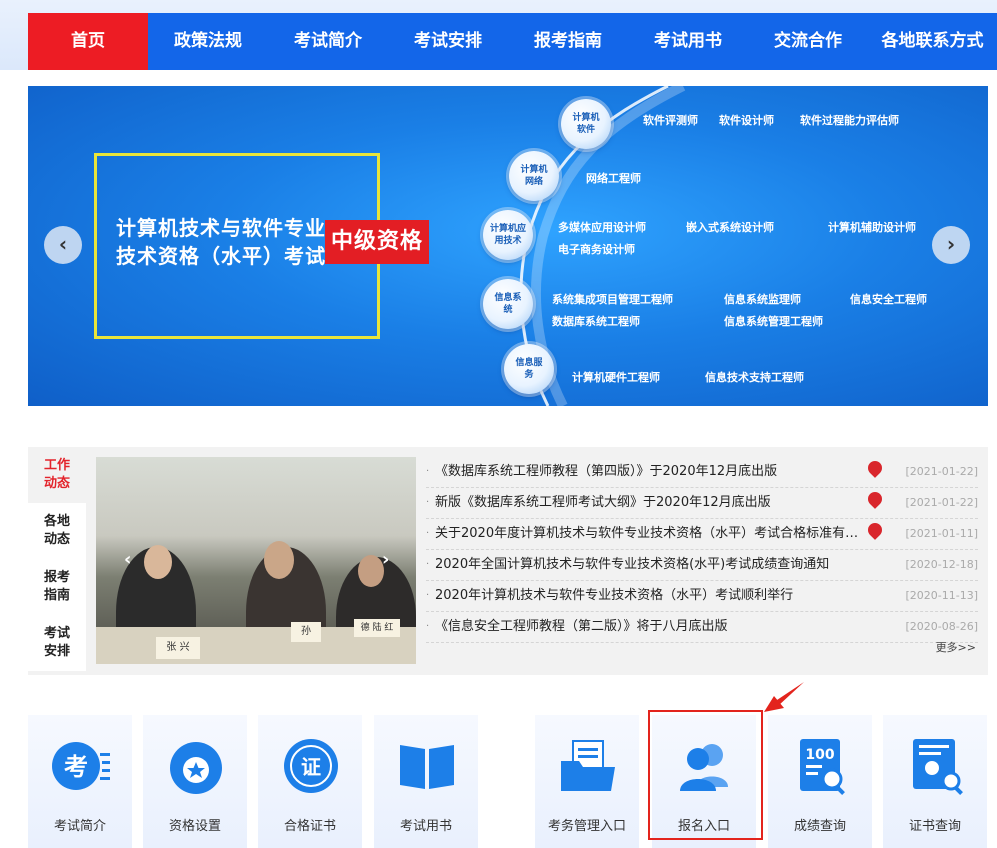 This screenshot has width=997, height=848. I want to click on node-label: 计算机应用技术, so click(507, 235).